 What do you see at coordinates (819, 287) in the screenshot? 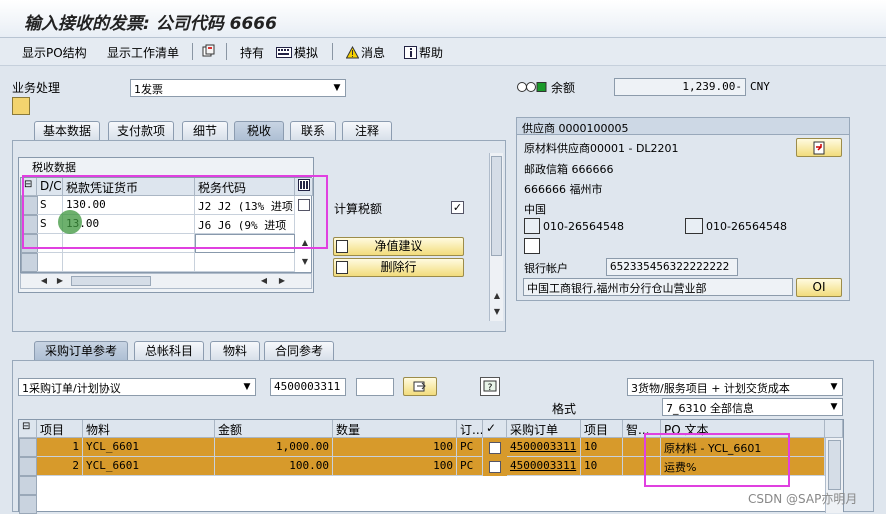
I see `oi-button: OI` at bounding box center [819, 287].